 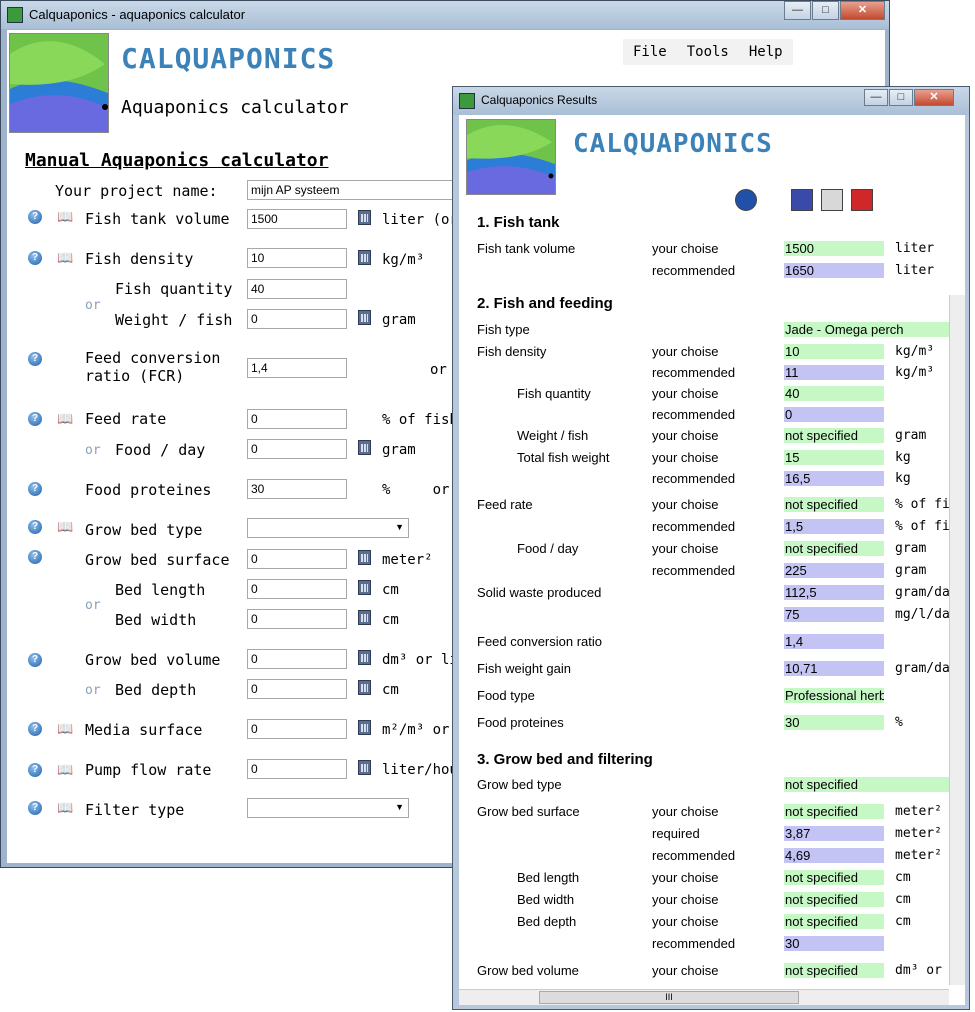 I want to click on media-surface-unit: m²/m³ or, so click(x=416, y=730).